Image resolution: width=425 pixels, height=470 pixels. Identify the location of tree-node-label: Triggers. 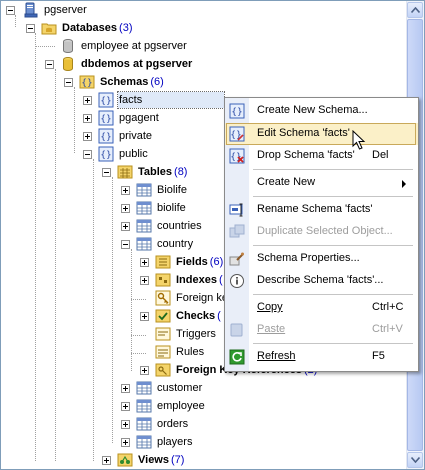
(196, 334).